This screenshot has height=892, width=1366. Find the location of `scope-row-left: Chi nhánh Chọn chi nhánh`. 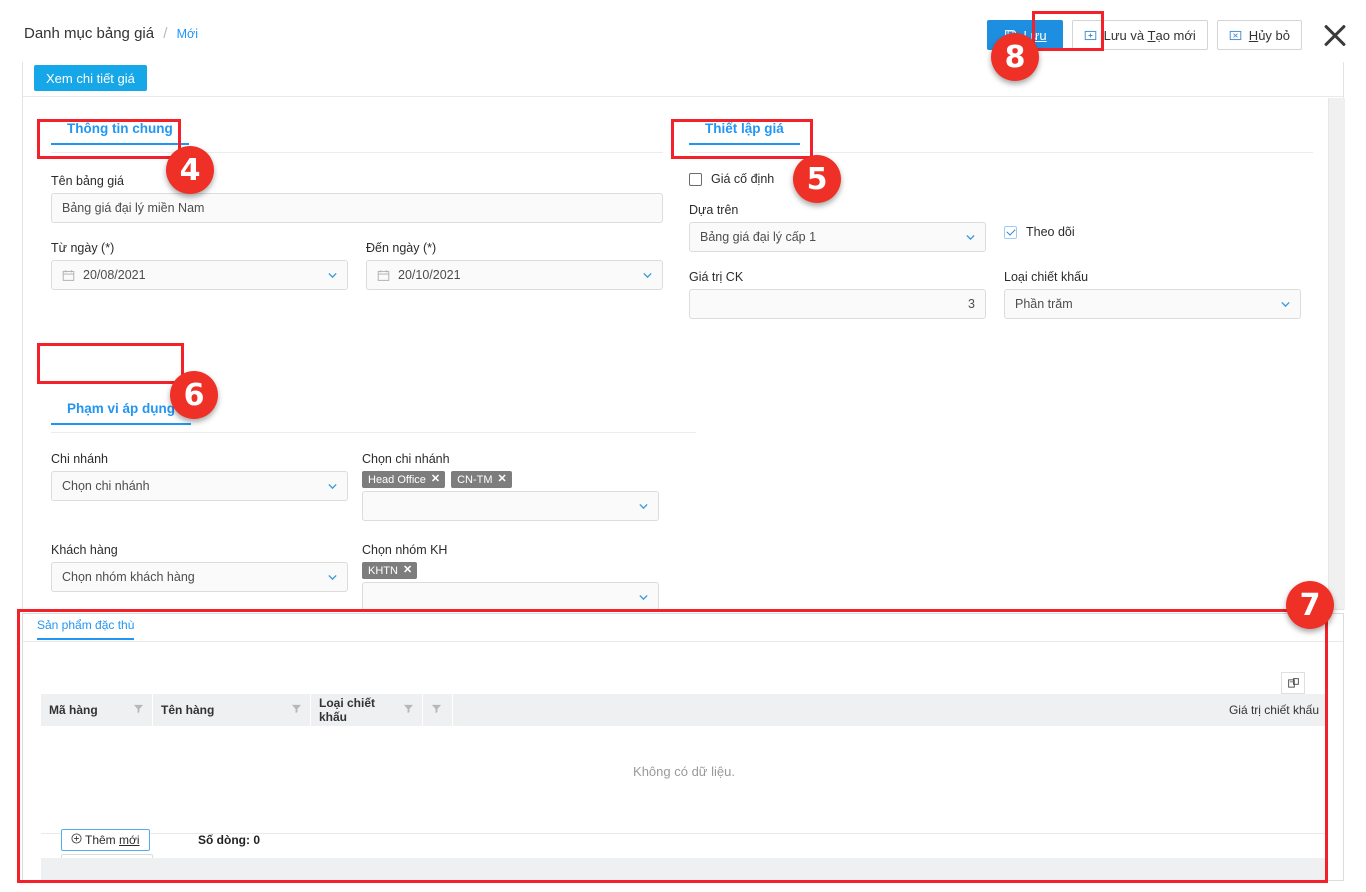

scope-row-left: Chi nhánh Chọn chi nhánh is located at coordinates (199, 486).